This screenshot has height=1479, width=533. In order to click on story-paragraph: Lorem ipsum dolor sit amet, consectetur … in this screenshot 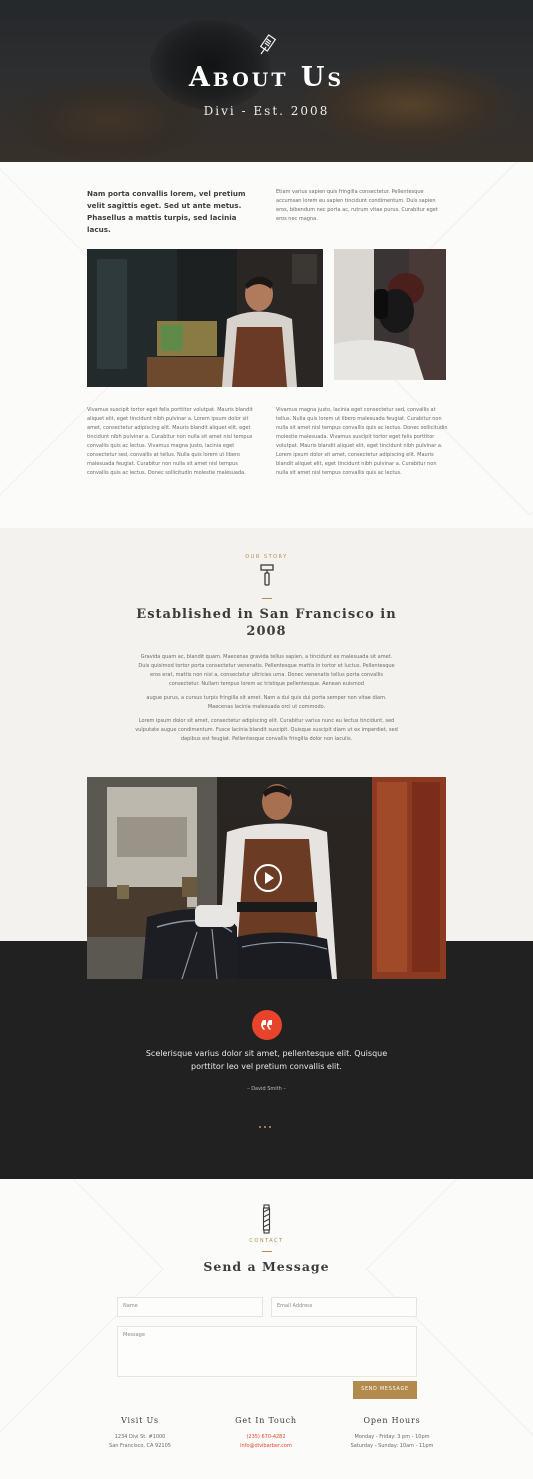, I will do `click(266, 730)`.